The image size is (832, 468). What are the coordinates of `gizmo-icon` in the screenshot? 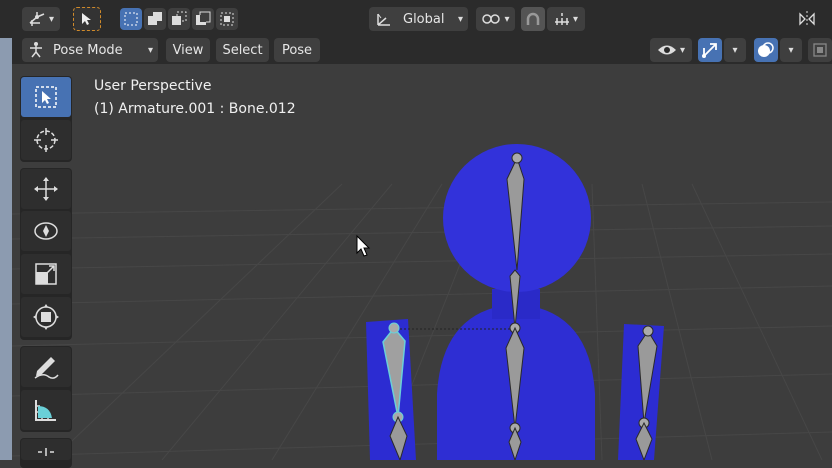 It's located at (709, 50).